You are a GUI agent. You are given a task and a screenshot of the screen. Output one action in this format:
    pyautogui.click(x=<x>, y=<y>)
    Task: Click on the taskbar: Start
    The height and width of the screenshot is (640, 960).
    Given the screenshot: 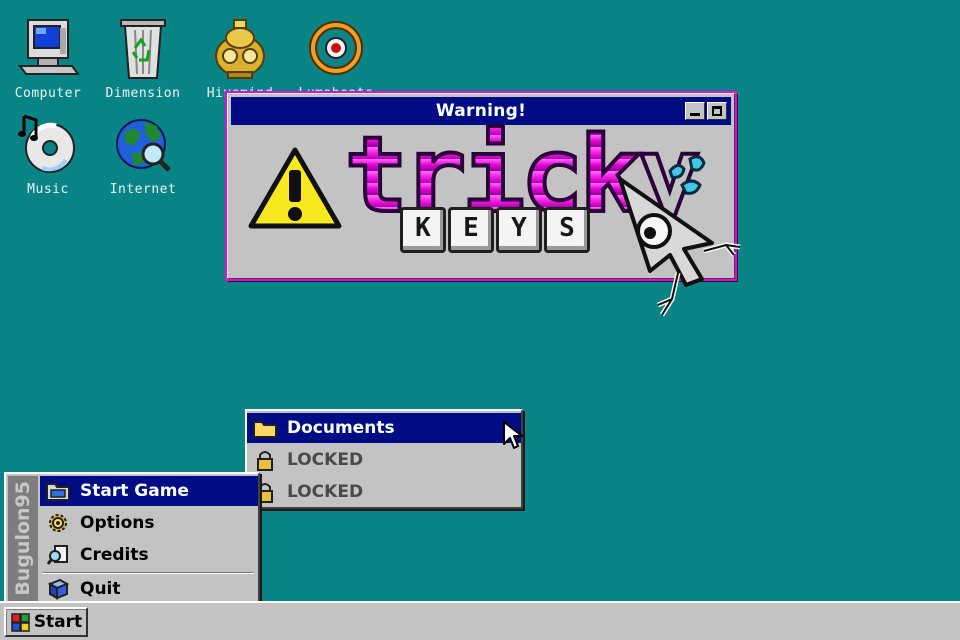 What is the action you would take?
    pyautogui.click(x=480, y=620)
    